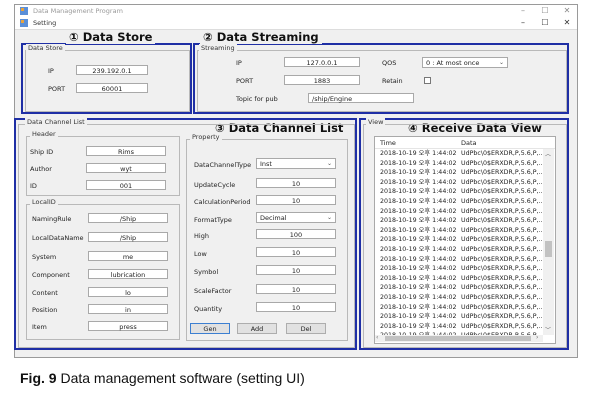 The width and height of the screenshot is (598, 405). I want to click on scale-factor-input: 10, so click(296, 289).